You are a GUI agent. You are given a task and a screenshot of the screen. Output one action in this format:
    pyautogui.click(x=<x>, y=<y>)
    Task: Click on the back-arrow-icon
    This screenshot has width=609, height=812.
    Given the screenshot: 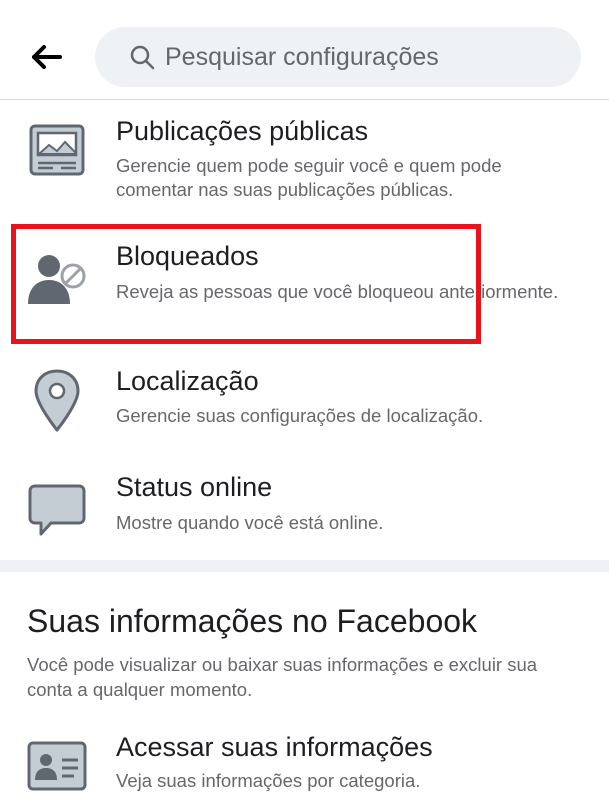 What is the action you would take?
    pyautogui.click(x=47, y=57)
    